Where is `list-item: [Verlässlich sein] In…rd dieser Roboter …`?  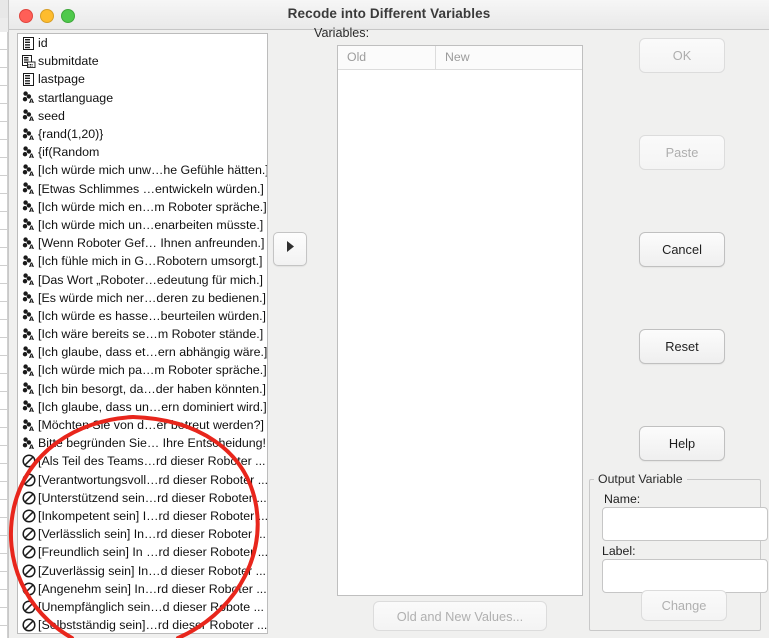
list-item: [Verlässlich sein] In…rd dieser Roboter … is located at coordinates (142, 534).